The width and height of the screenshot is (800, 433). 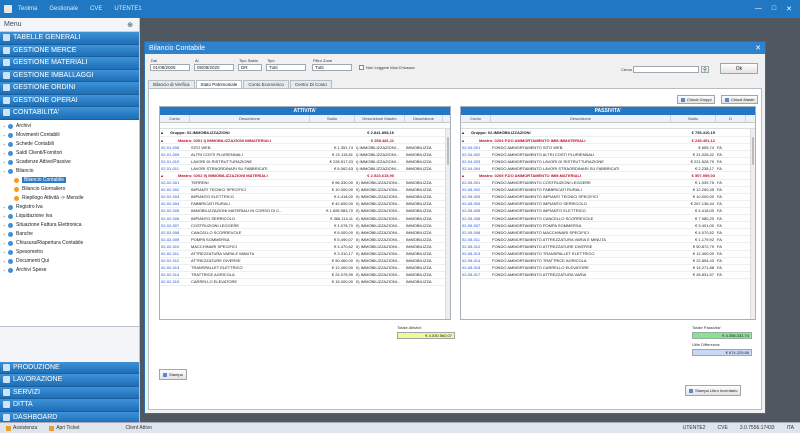 I want to click on col-conto: Conto, so click(x=476, y=118).